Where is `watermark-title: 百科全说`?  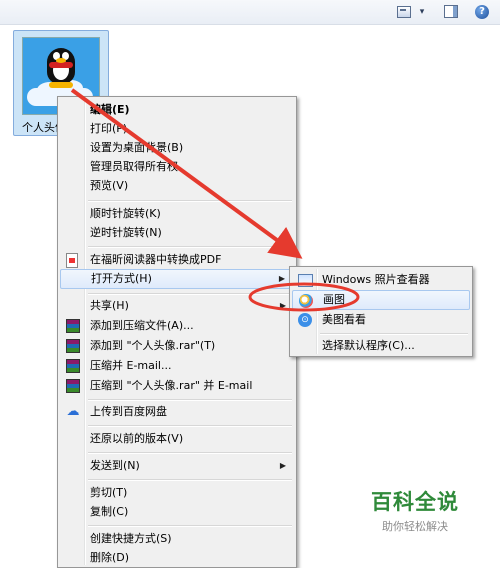 watermark-title: 百科全说 is located at coordinates (415, 502).